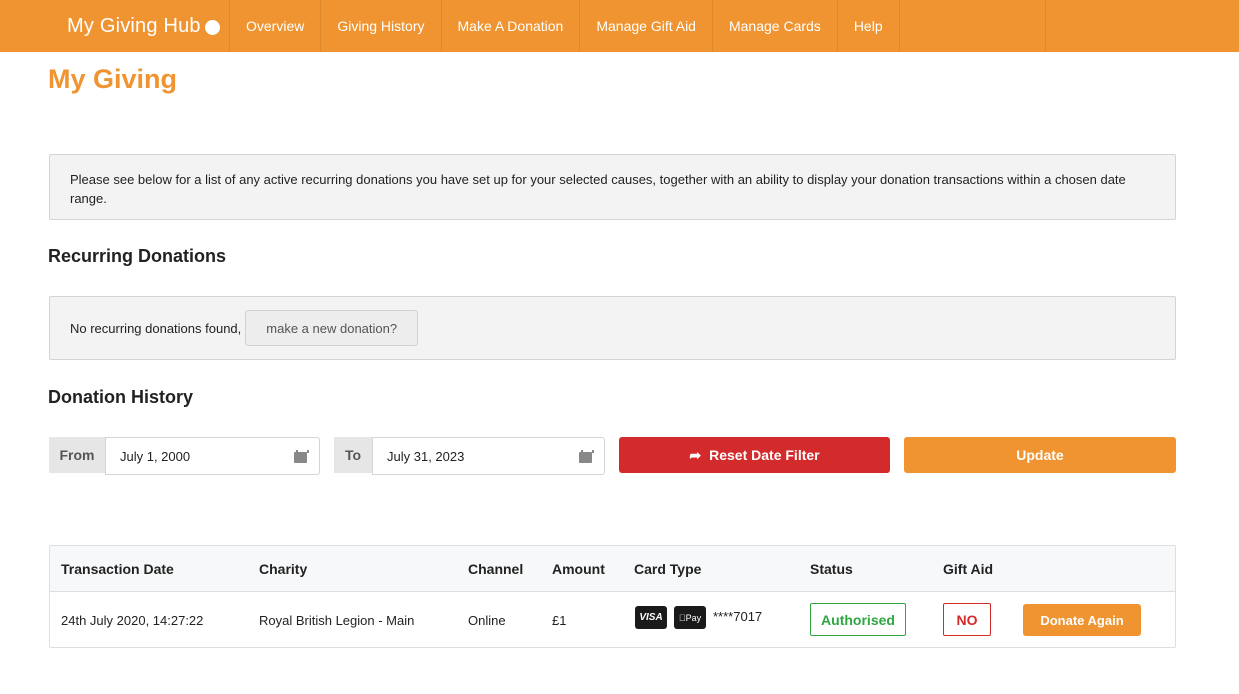 This screenshot has height=694, width=1239. Describe the element at coordinates (496, 568) in the screenshot. I see `col-channel: Channel` at that location.